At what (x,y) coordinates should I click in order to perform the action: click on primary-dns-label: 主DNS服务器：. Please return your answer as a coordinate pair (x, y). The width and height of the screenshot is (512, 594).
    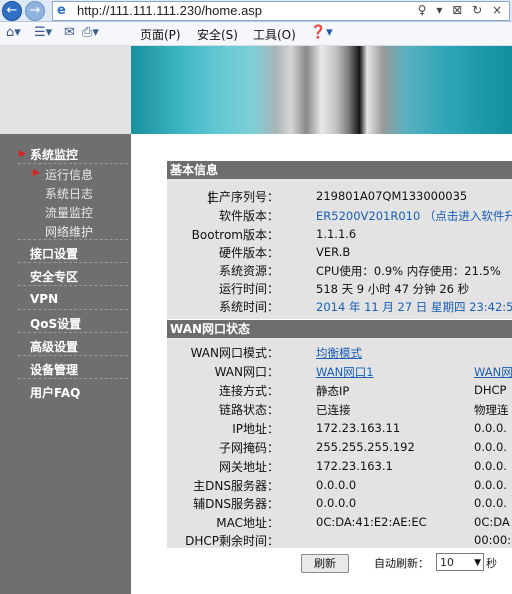
    Looking at the image, I should click on (236, 486).